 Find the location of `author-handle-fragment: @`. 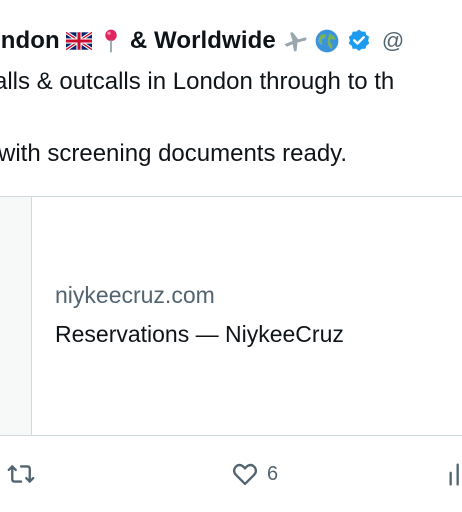

author-handle-fragment: @ is located at coordinates (393, 41).